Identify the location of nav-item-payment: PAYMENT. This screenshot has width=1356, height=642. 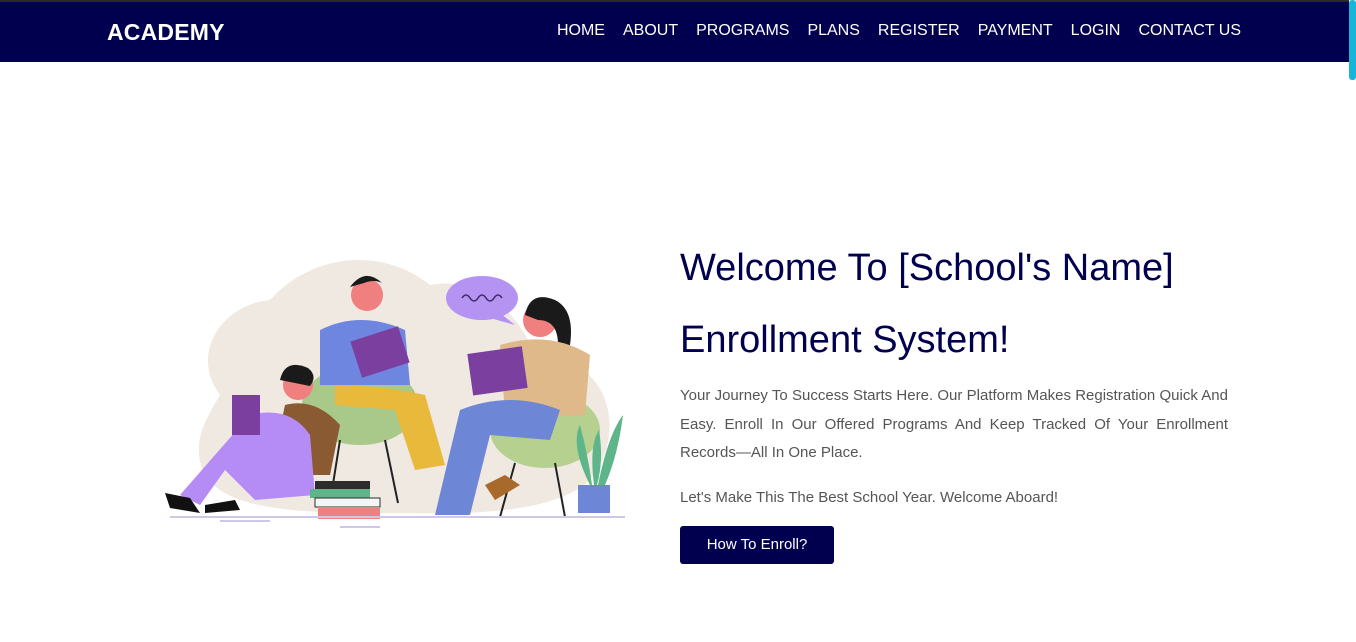
(1015, 31).